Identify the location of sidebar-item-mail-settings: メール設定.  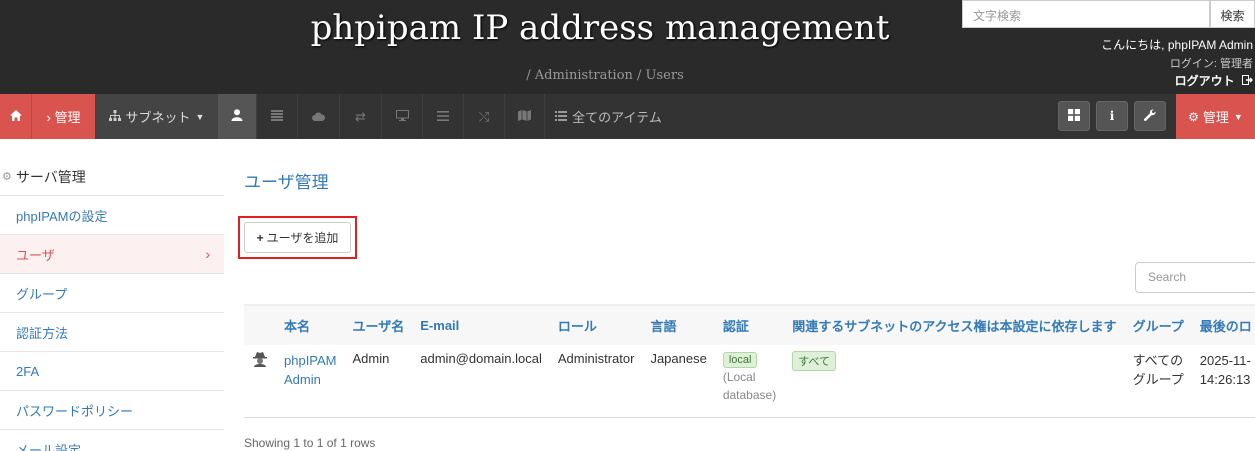
(112, 440).